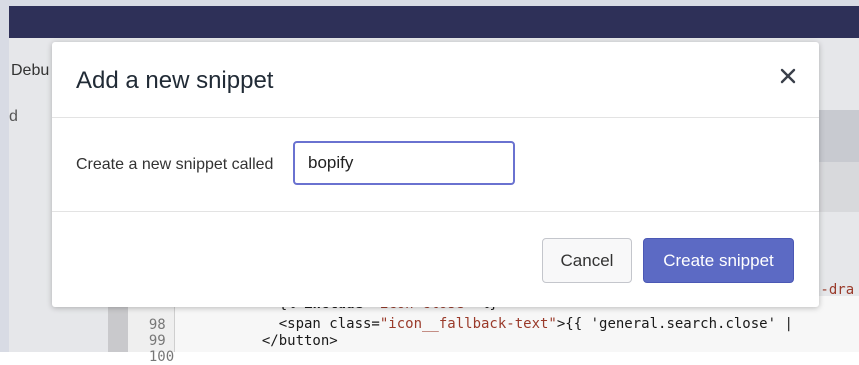  Describe the element at coordinates (404, 163) in the screenshot. I see `snippet-name-input` at that location.